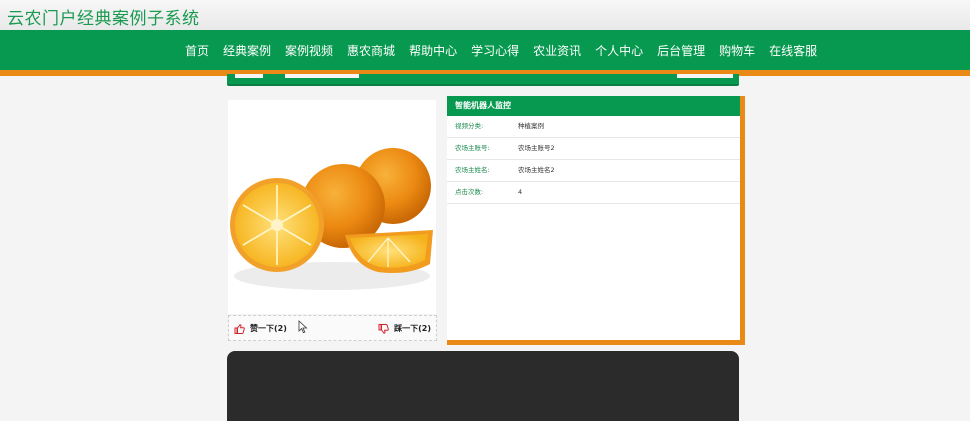  Describe the element at coordinates (309, 50) in the screenshot. I see `nav-item-case-videos: 案例视频` at that location.